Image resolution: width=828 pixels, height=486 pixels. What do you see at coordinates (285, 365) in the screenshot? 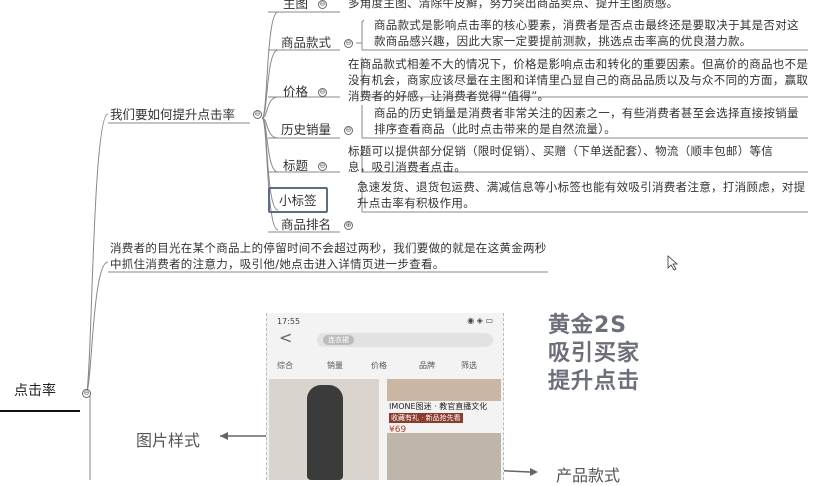
I see `filter-item: 综合` at bounding box center [285, 365].